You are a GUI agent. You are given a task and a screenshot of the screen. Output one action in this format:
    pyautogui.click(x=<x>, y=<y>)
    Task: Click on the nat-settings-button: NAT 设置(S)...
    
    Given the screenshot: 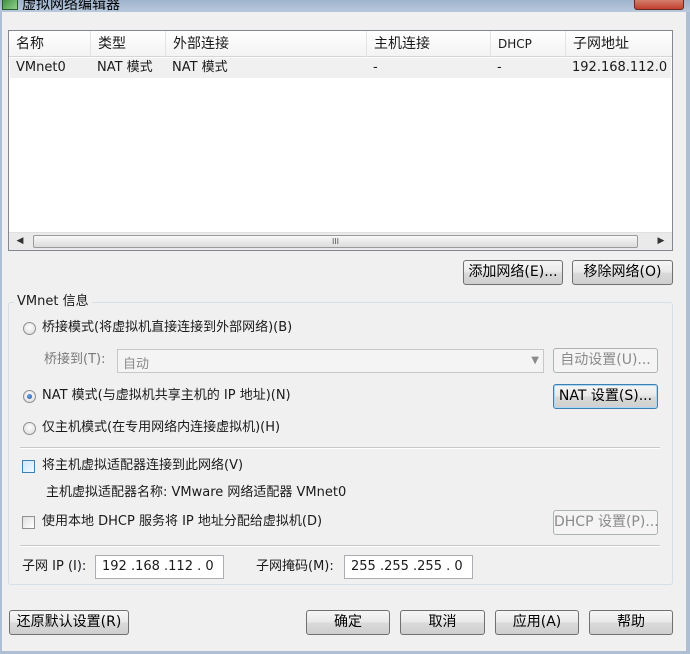 What is the action you would take?
    pyautogui.click(x=605, y=396)
    